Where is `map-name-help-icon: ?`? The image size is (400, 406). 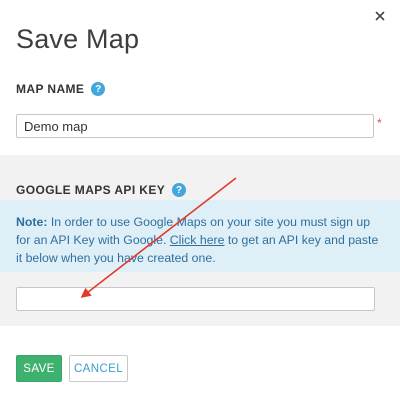 map-name-help-icon: ? is located at coordinates (98, 89).